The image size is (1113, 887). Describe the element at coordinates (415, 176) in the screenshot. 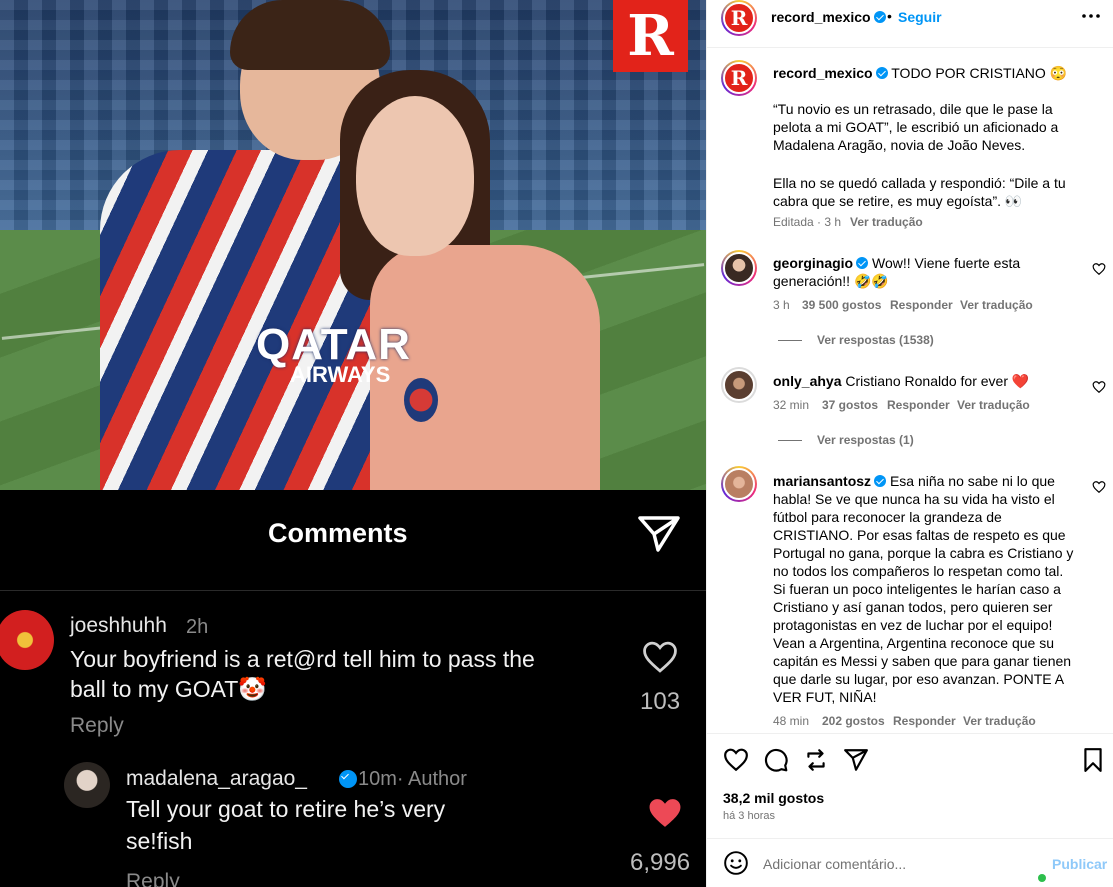

I see `woman-face` at that location.